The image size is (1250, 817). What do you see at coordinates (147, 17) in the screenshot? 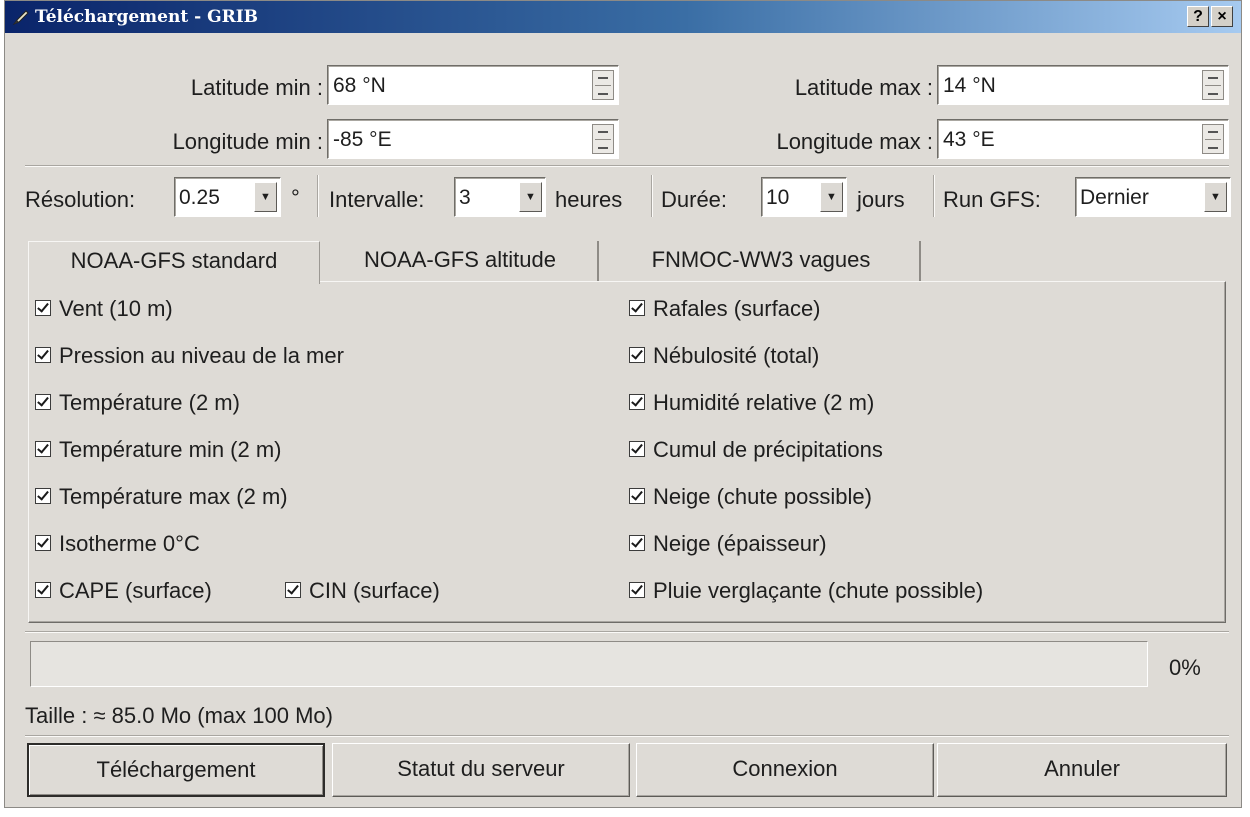
I see `window-title: Téléchargement - GRIB` at bounding box center [147, 17].